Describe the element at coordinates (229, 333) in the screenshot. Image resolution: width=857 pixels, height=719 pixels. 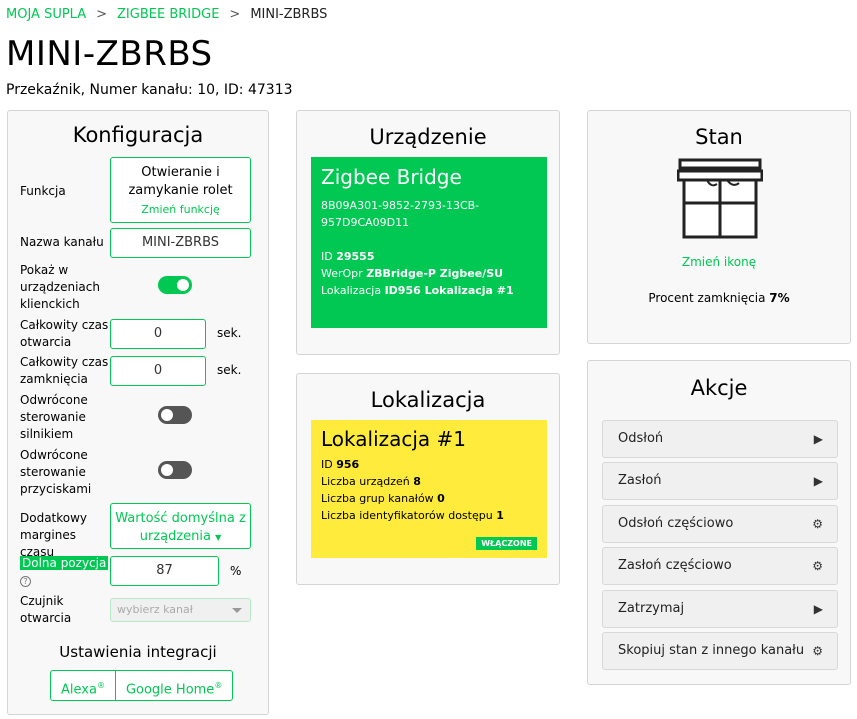
I see `open-time-unit: sek.` at that location.